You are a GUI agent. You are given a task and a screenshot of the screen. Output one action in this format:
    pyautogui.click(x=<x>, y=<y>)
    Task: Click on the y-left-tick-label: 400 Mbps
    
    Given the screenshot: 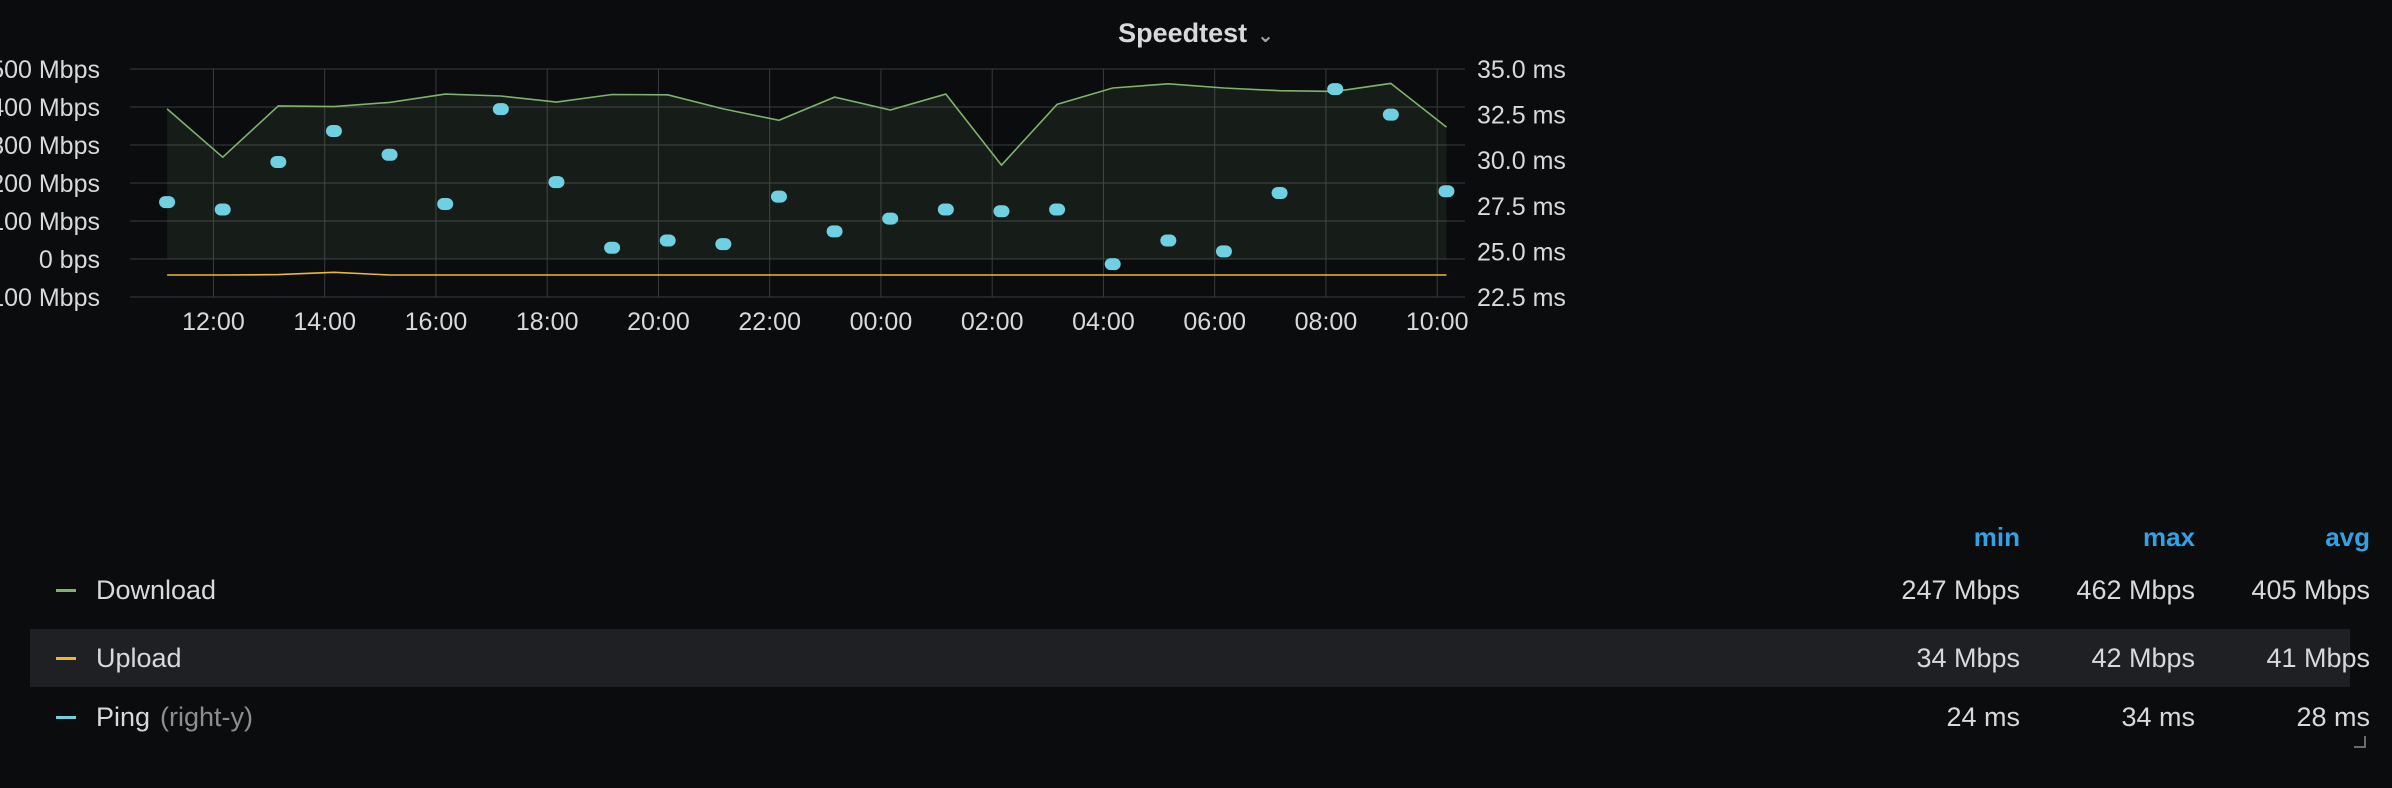 What is the action you would take?
    pyautogui.click(x=50, y=108)
    